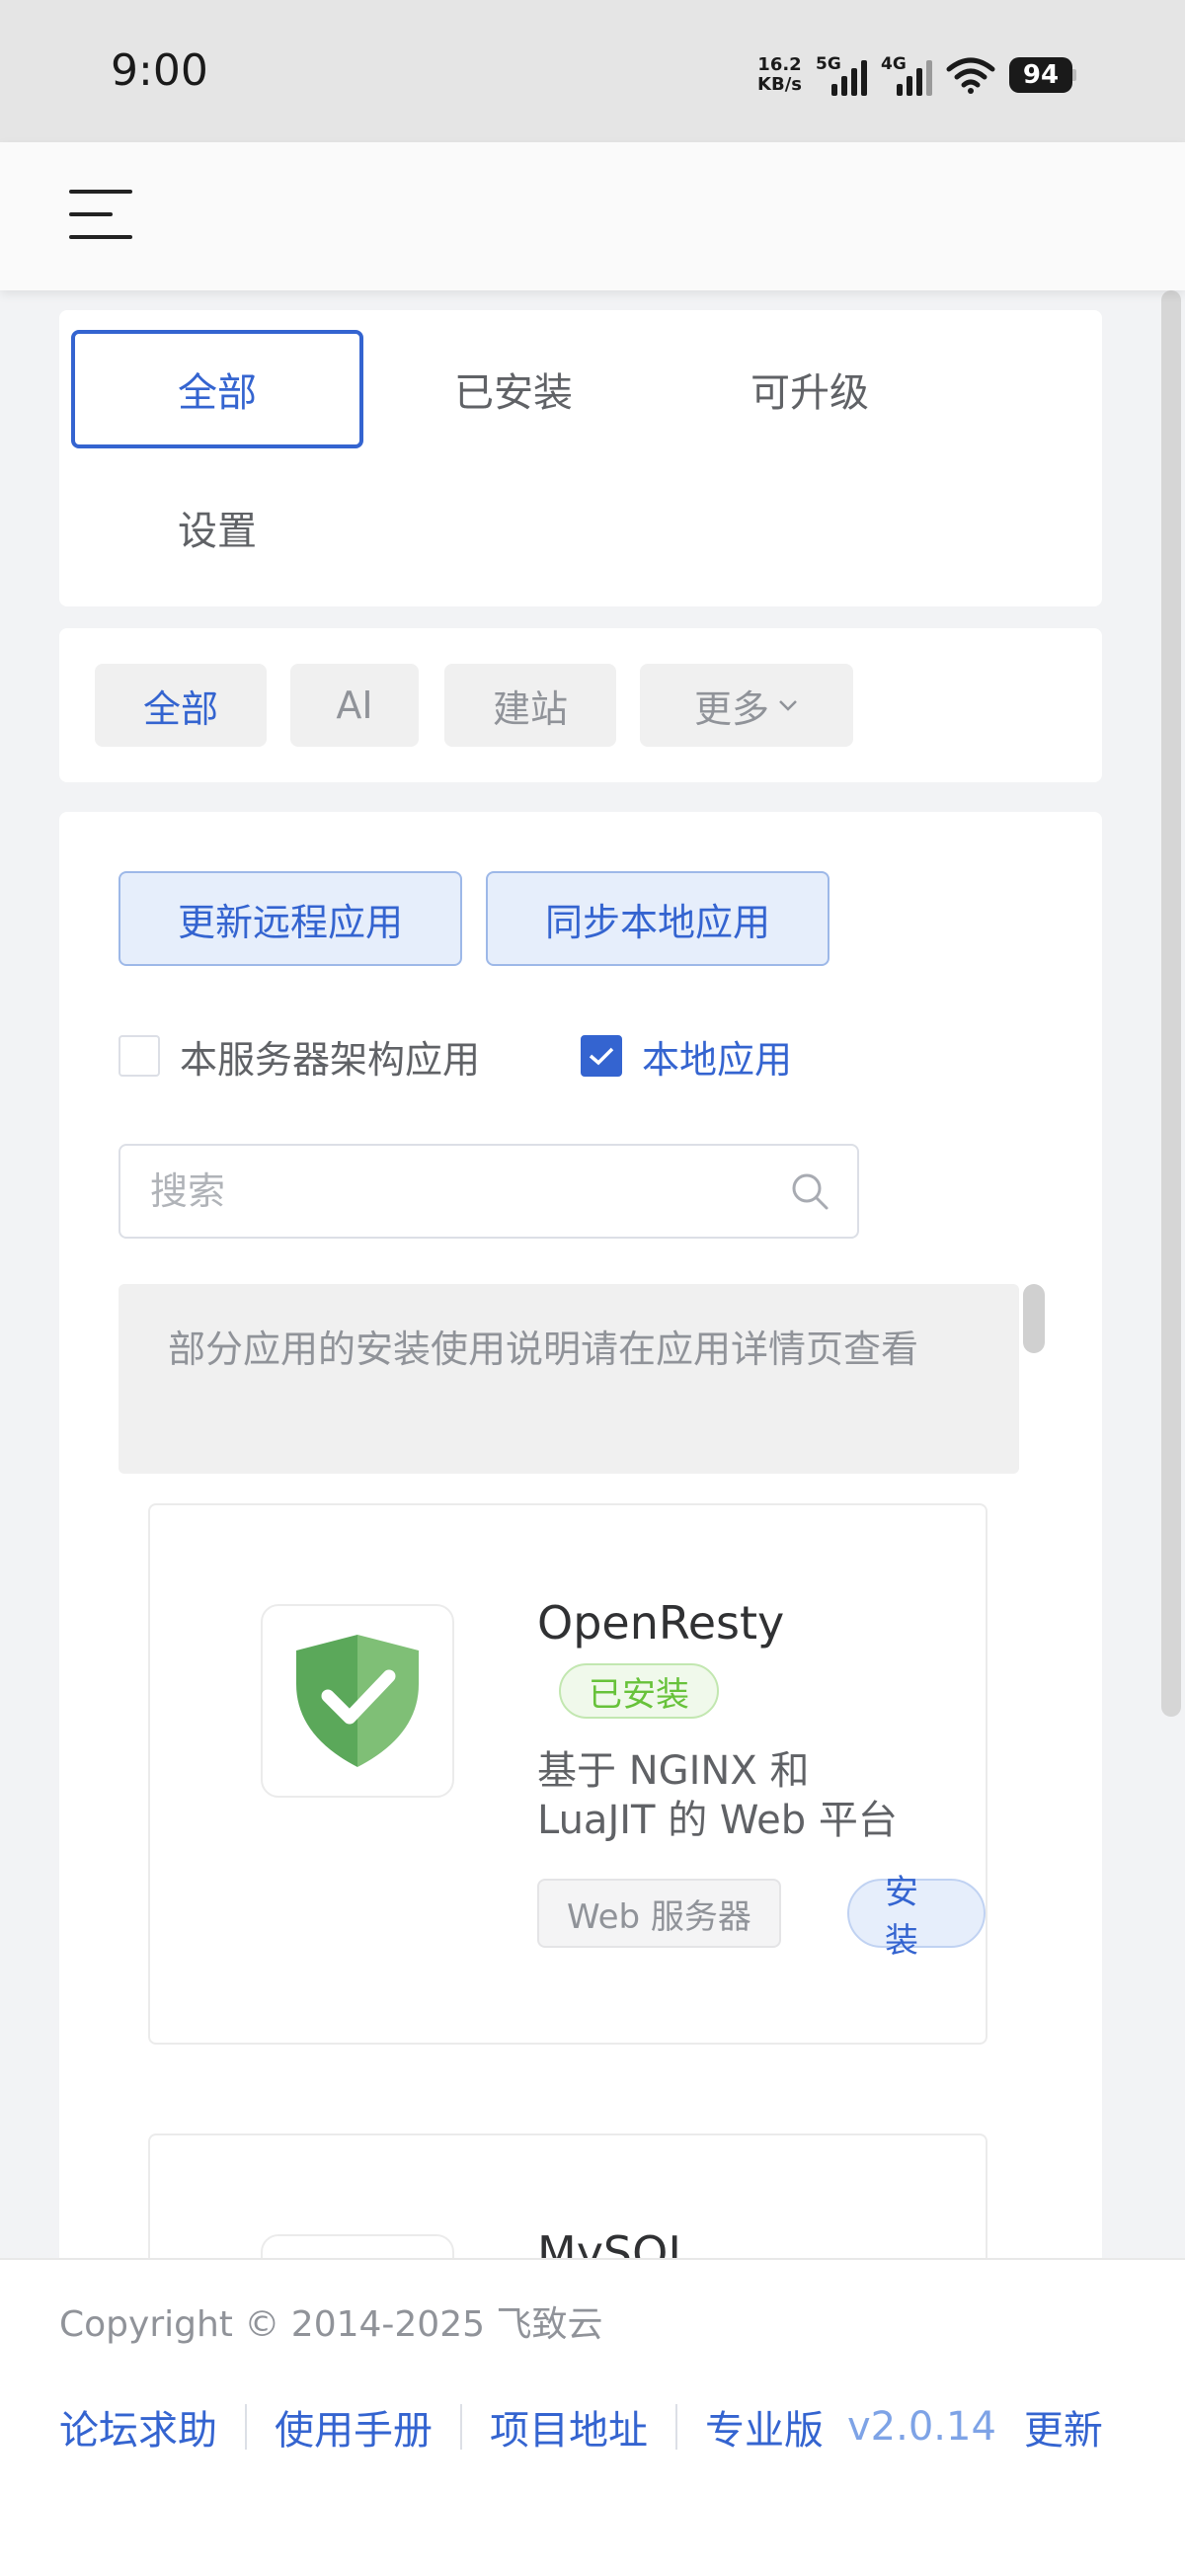 The image size is (1185, 2576). Describe the element at coordinates (658, 918) in the screenshot. I see `sync-local-apps-button: 同步本地应用` at that location.